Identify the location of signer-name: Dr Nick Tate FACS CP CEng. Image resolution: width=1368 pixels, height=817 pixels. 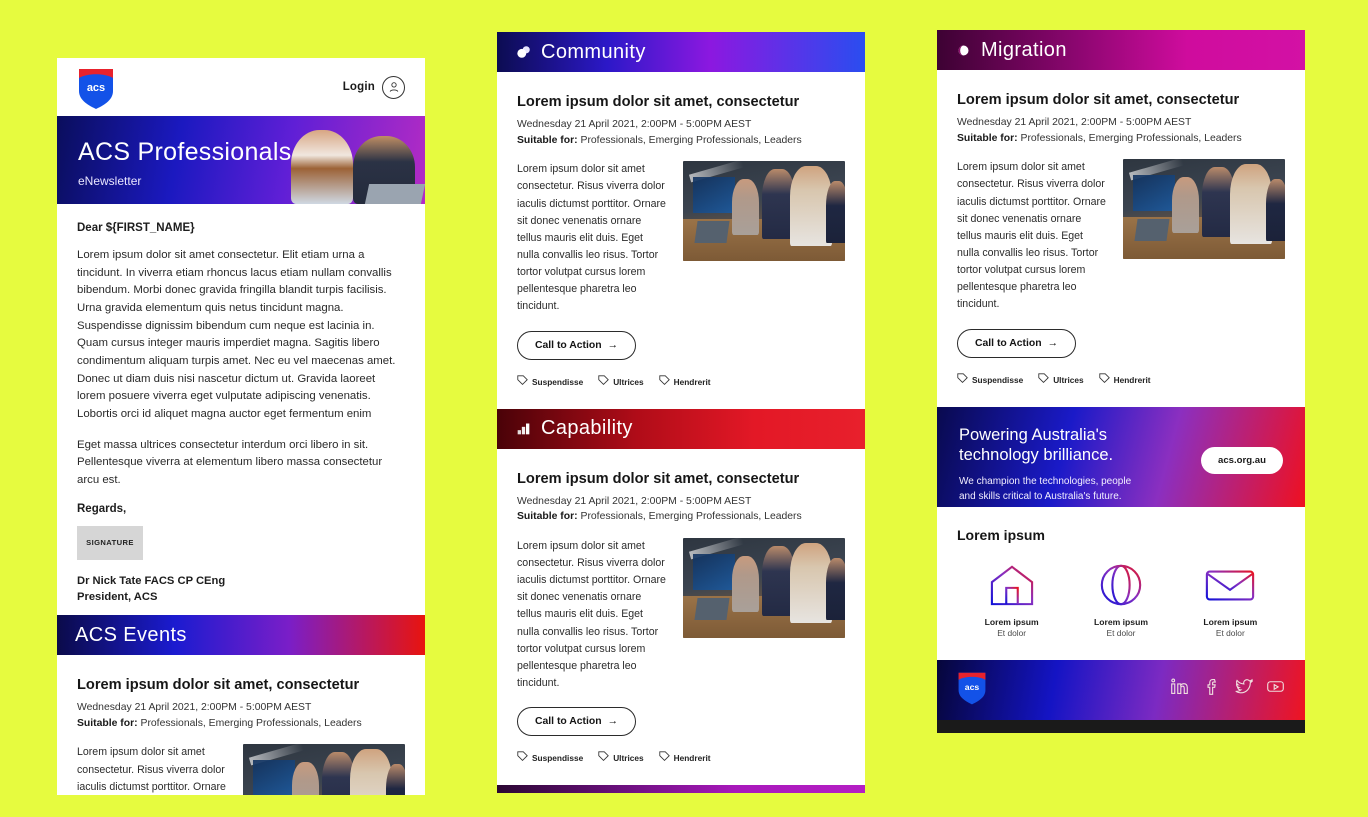
(151, 580).